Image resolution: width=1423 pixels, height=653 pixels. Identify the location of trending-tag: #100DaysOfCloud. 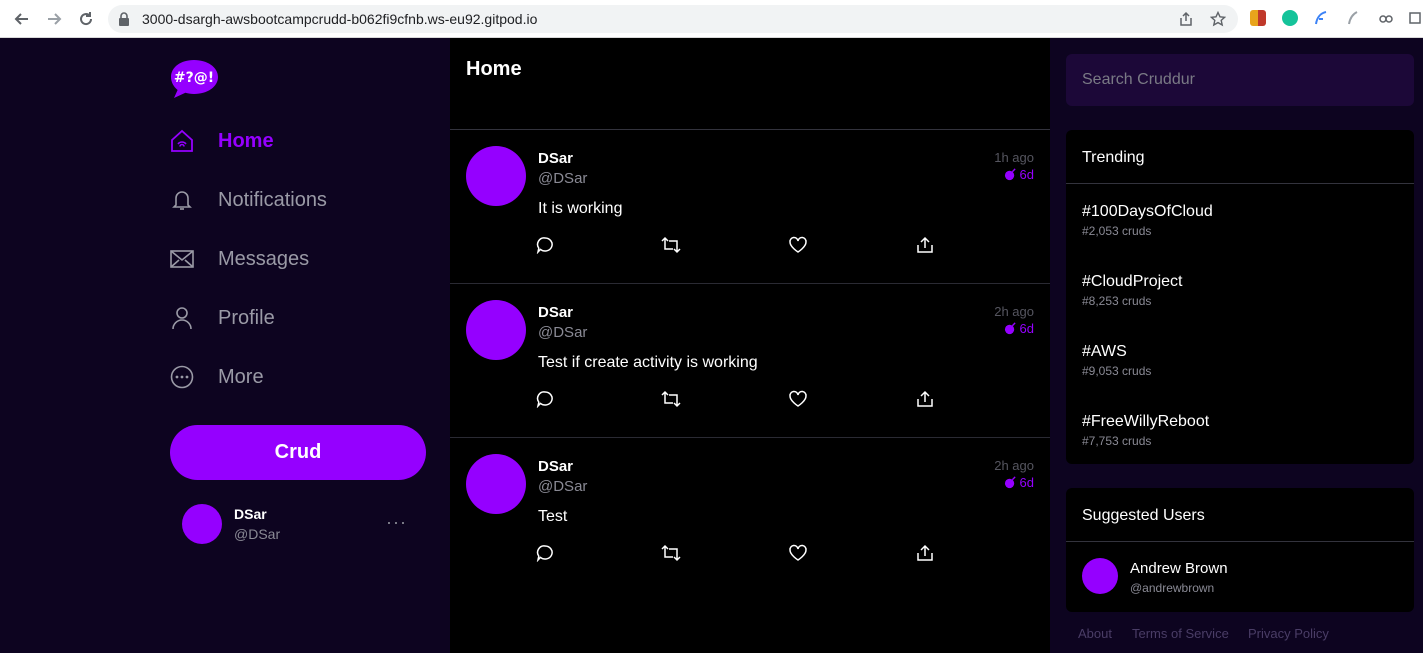
(1147, 212).